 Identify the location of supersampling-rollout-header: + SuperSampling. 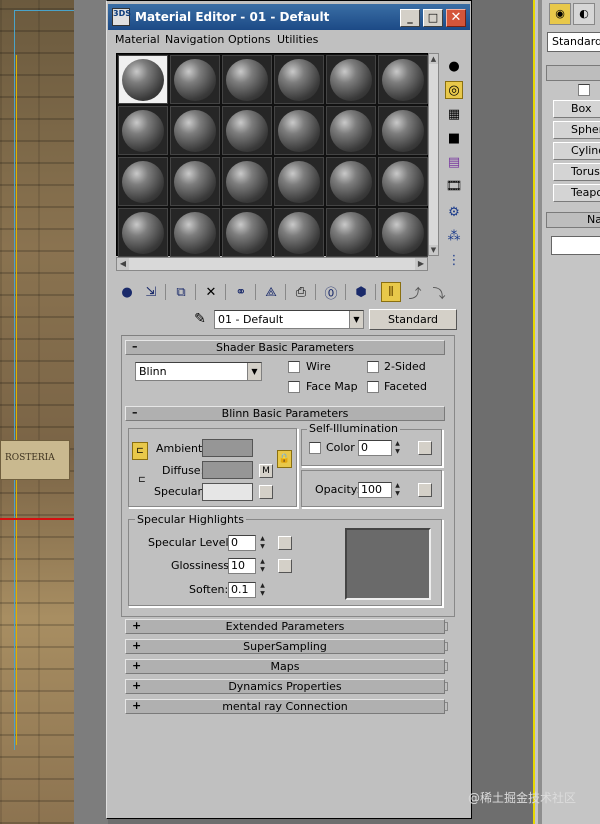
(286, 646).